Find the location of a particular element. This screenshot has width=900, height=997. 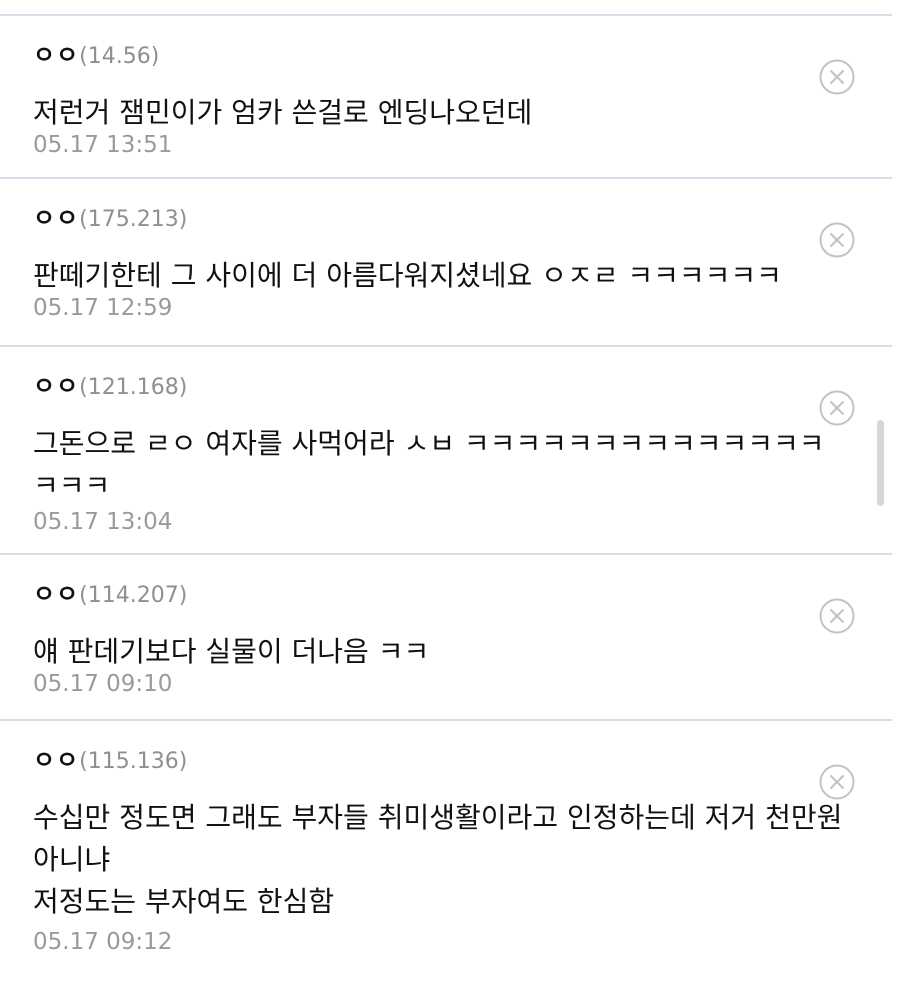

author-ip: (14.56) is located at coordinates (119, 56).